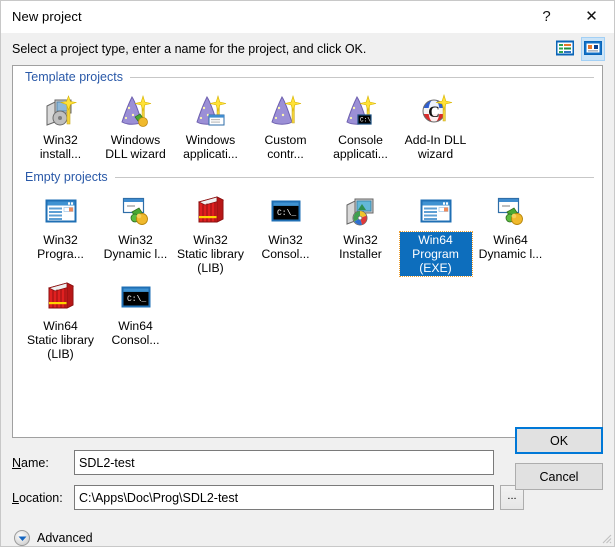 The height and width of the screenshot is (547, 615). I want to click on close-button: ✕, so click(591, 16).